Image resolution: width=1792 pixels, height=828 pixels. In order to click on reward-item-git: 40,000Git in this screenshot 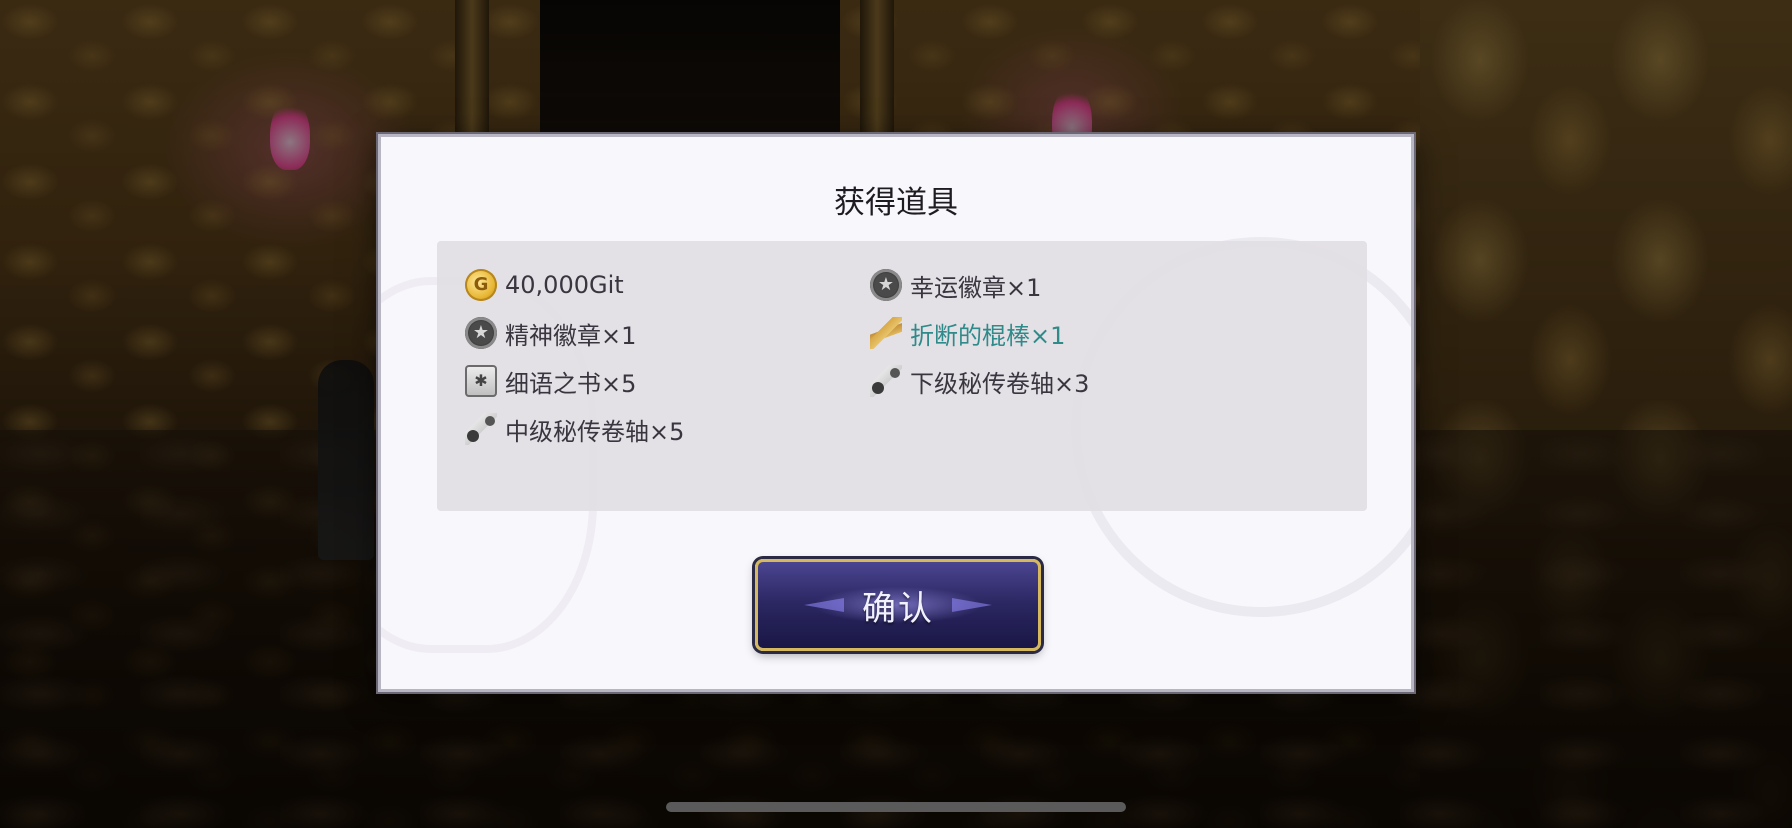, I will do `click(544, 285)`.